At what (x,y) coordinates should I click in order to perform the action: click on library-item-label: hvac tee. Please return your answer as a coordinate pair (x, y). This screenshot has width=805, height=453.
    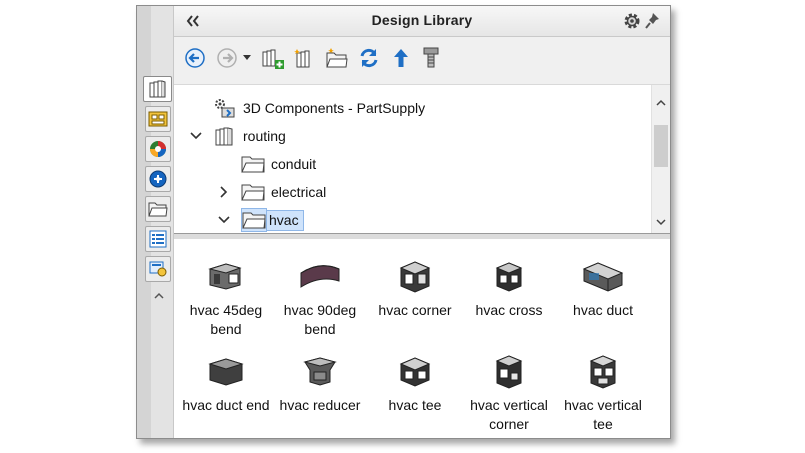
    Looking at the image, I should click on (415, 405).